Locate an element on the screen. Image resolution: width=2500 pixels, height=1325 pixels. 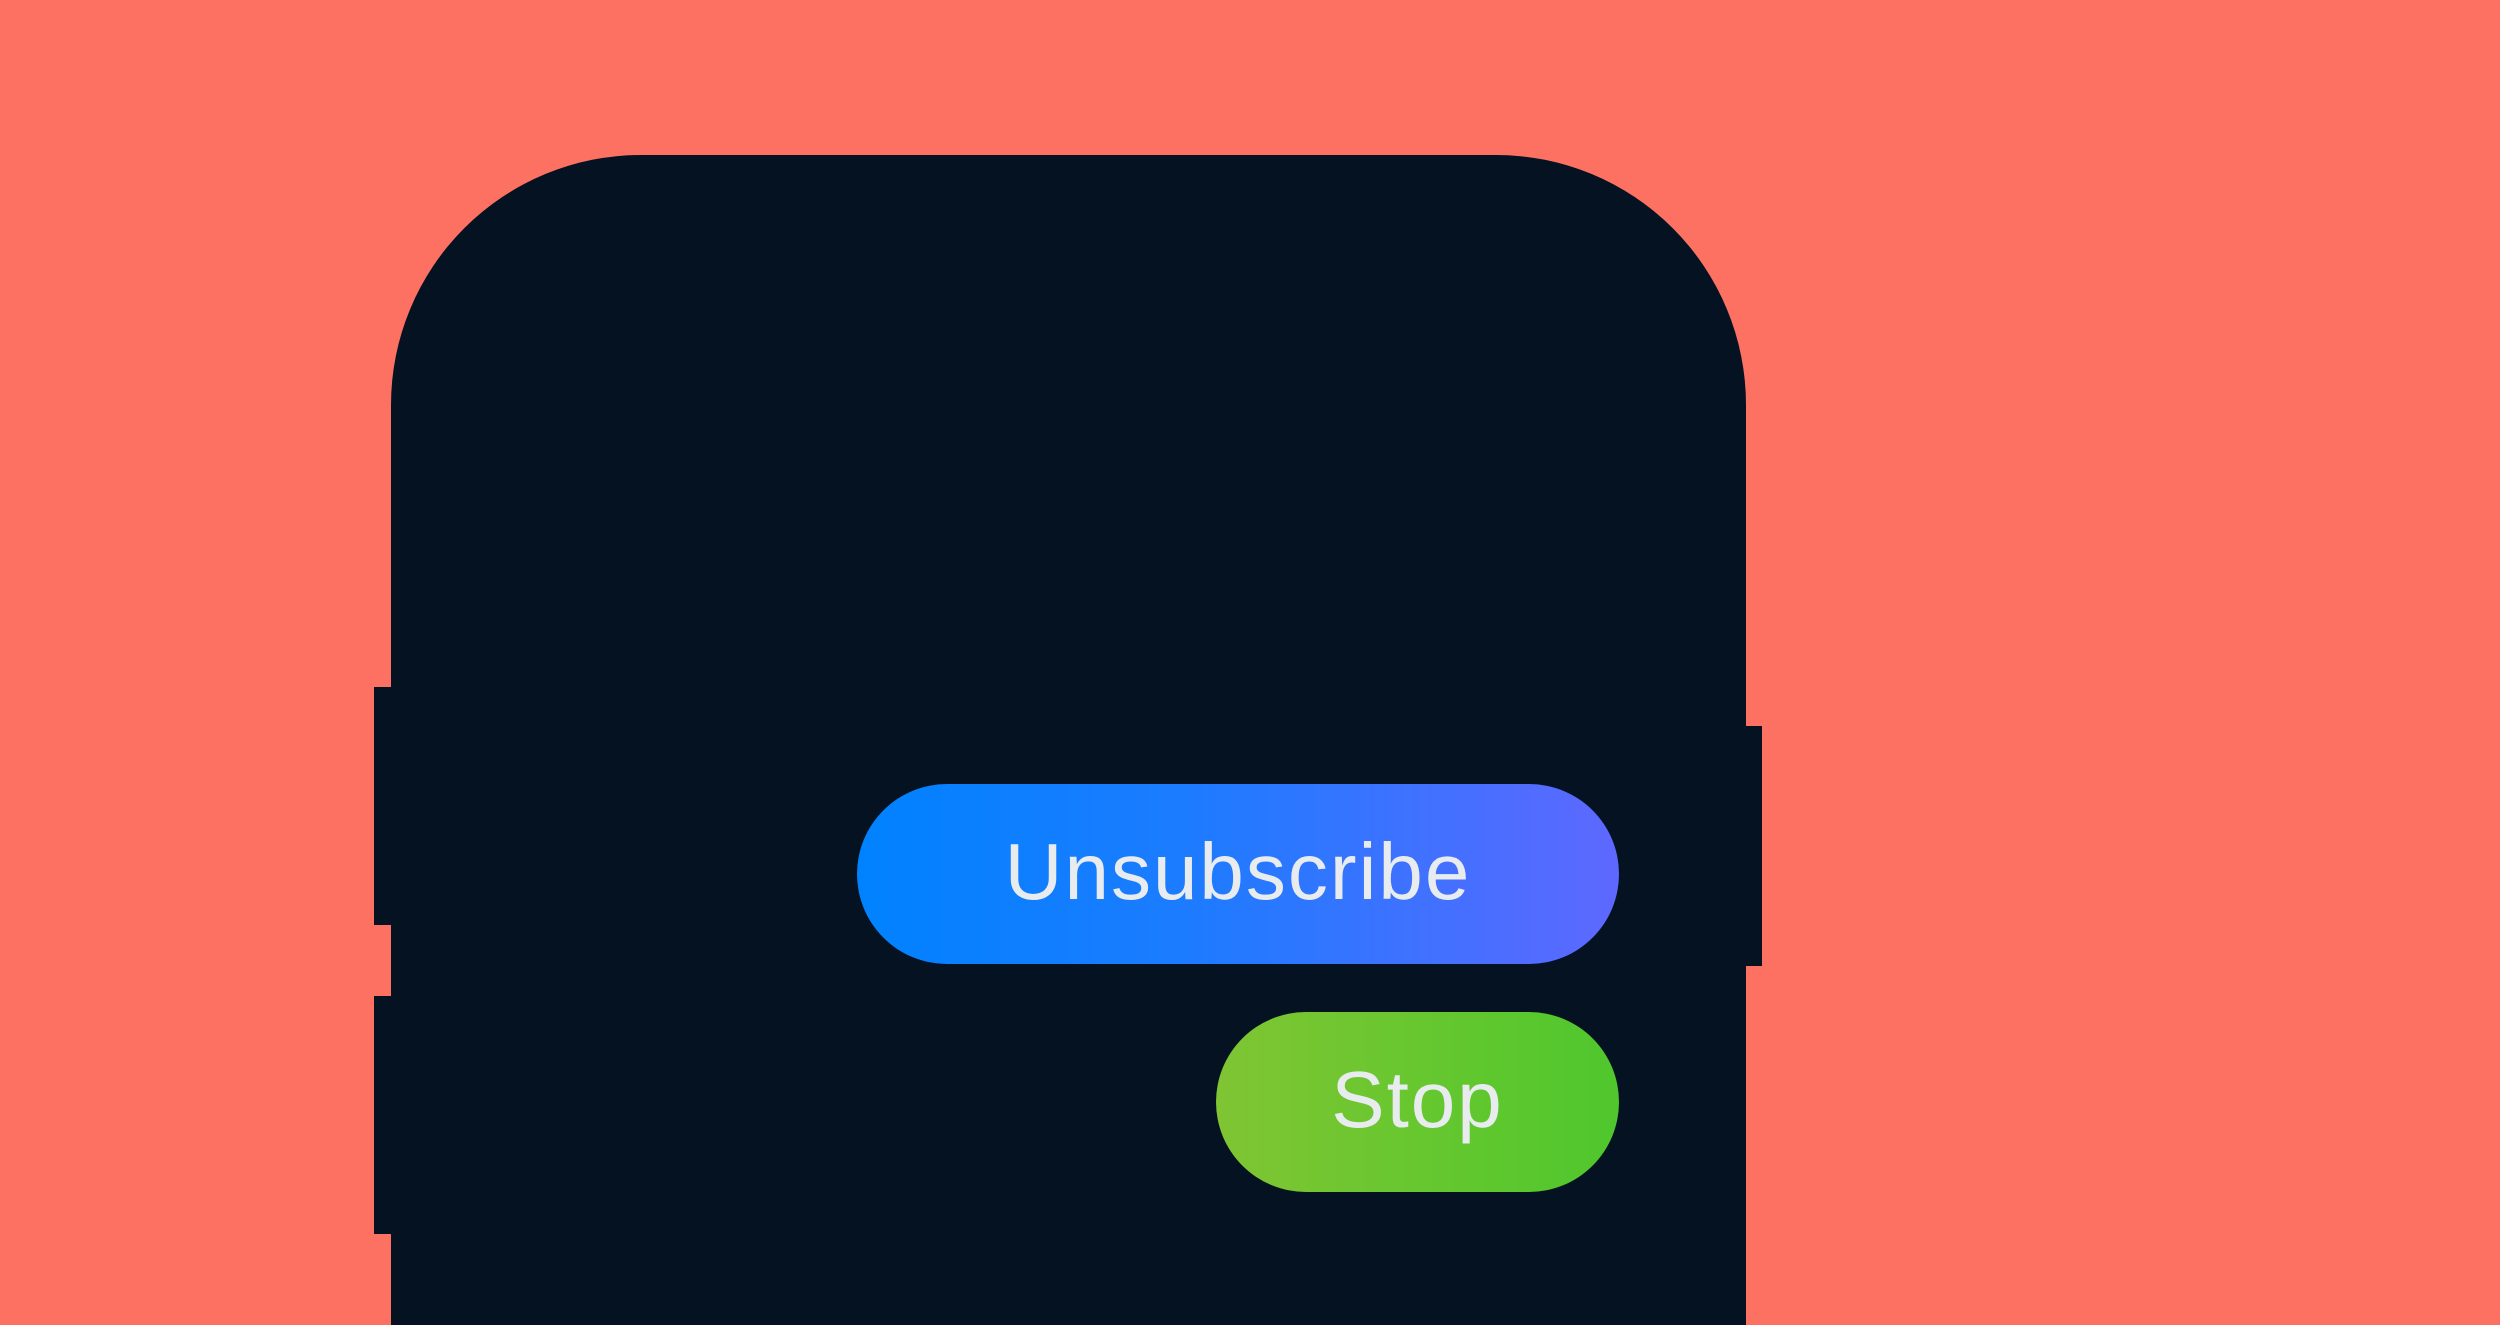
unsubscribe-button: Unsubscribe is located at coordinates (1238, 874).